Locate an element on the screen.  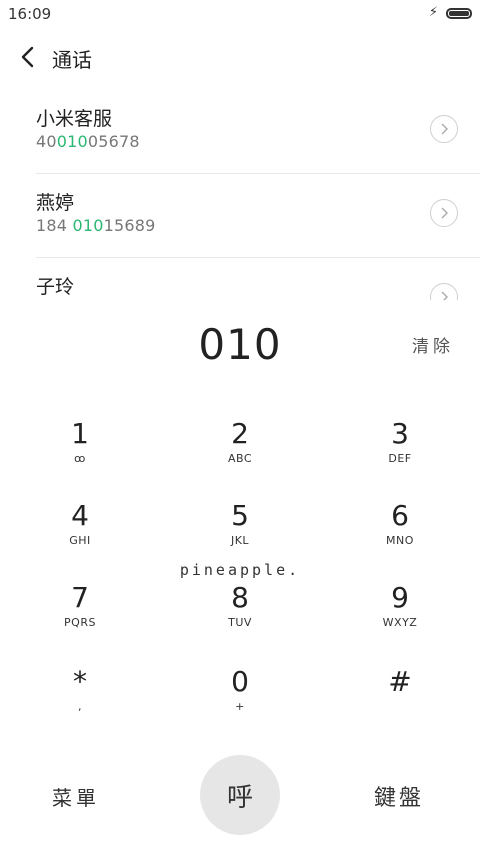
number-part: 40 is located at coordinates (46, 141).